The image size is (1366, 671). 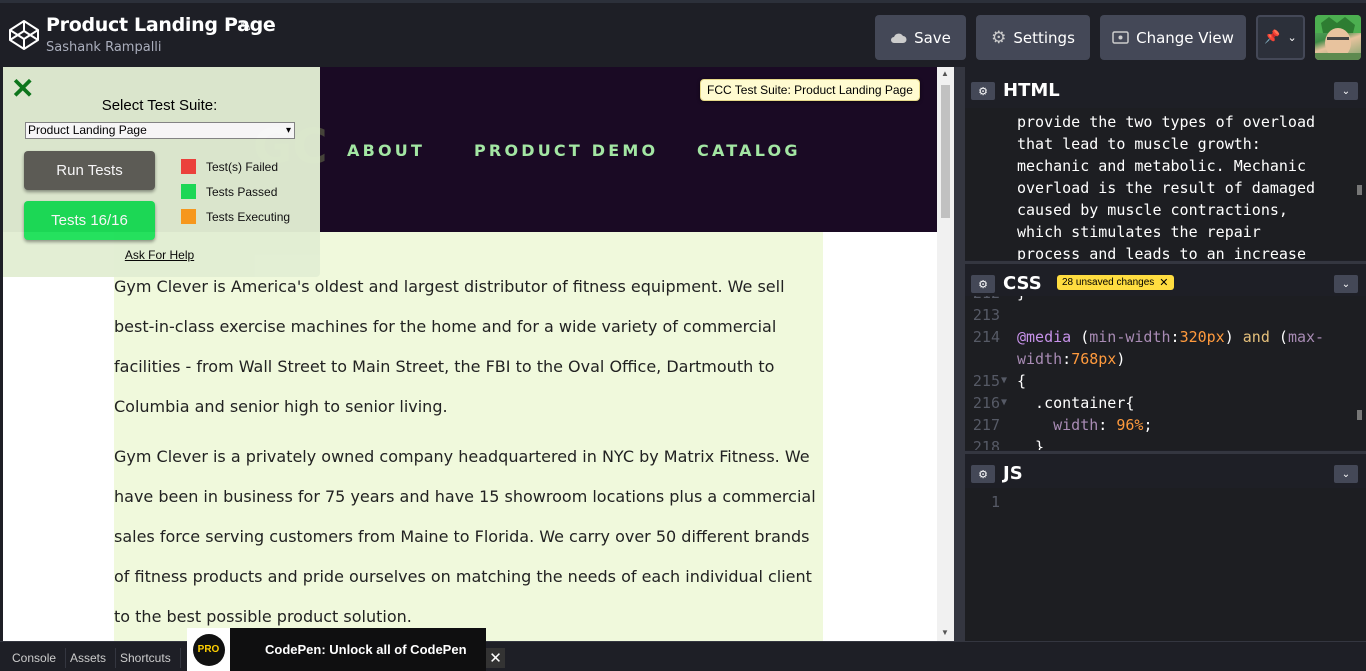 What do you see at coordinates (1022, 381) in the screenshot?
I see `code-line: {` at bounding box center [1022, 381].